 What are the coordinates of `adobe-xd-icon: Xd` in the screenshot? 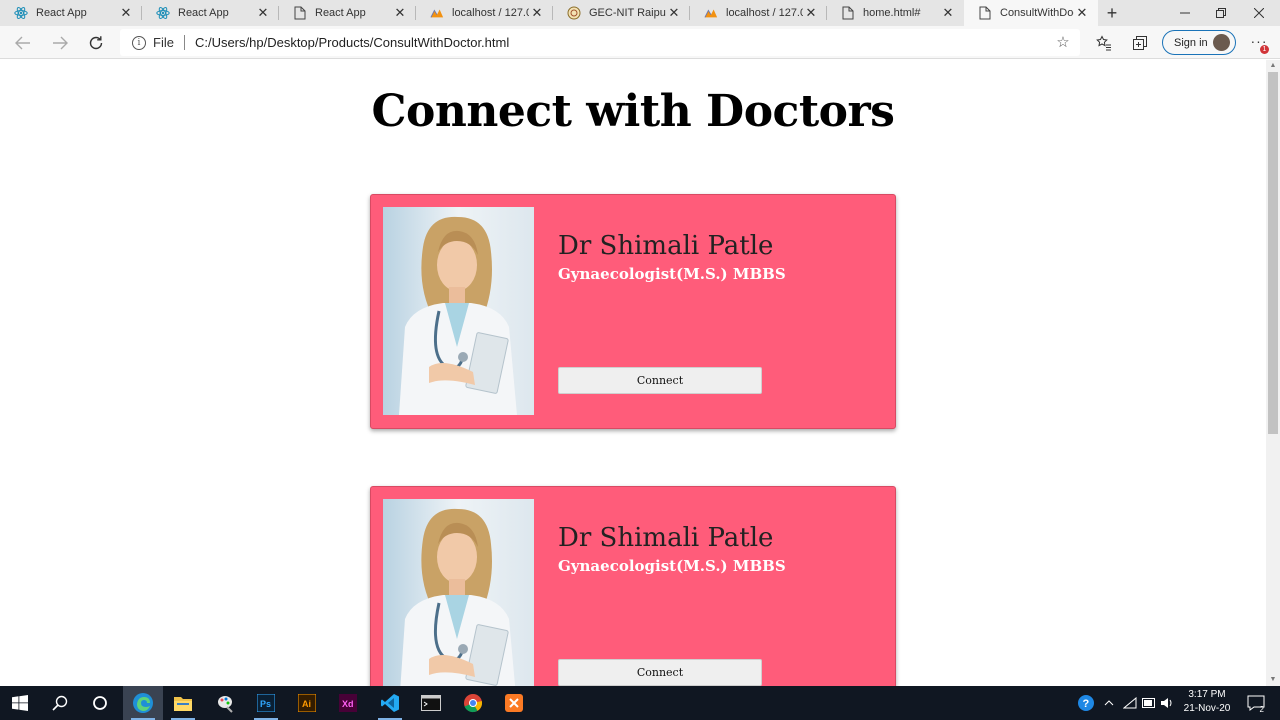 It's located at (348, 703).